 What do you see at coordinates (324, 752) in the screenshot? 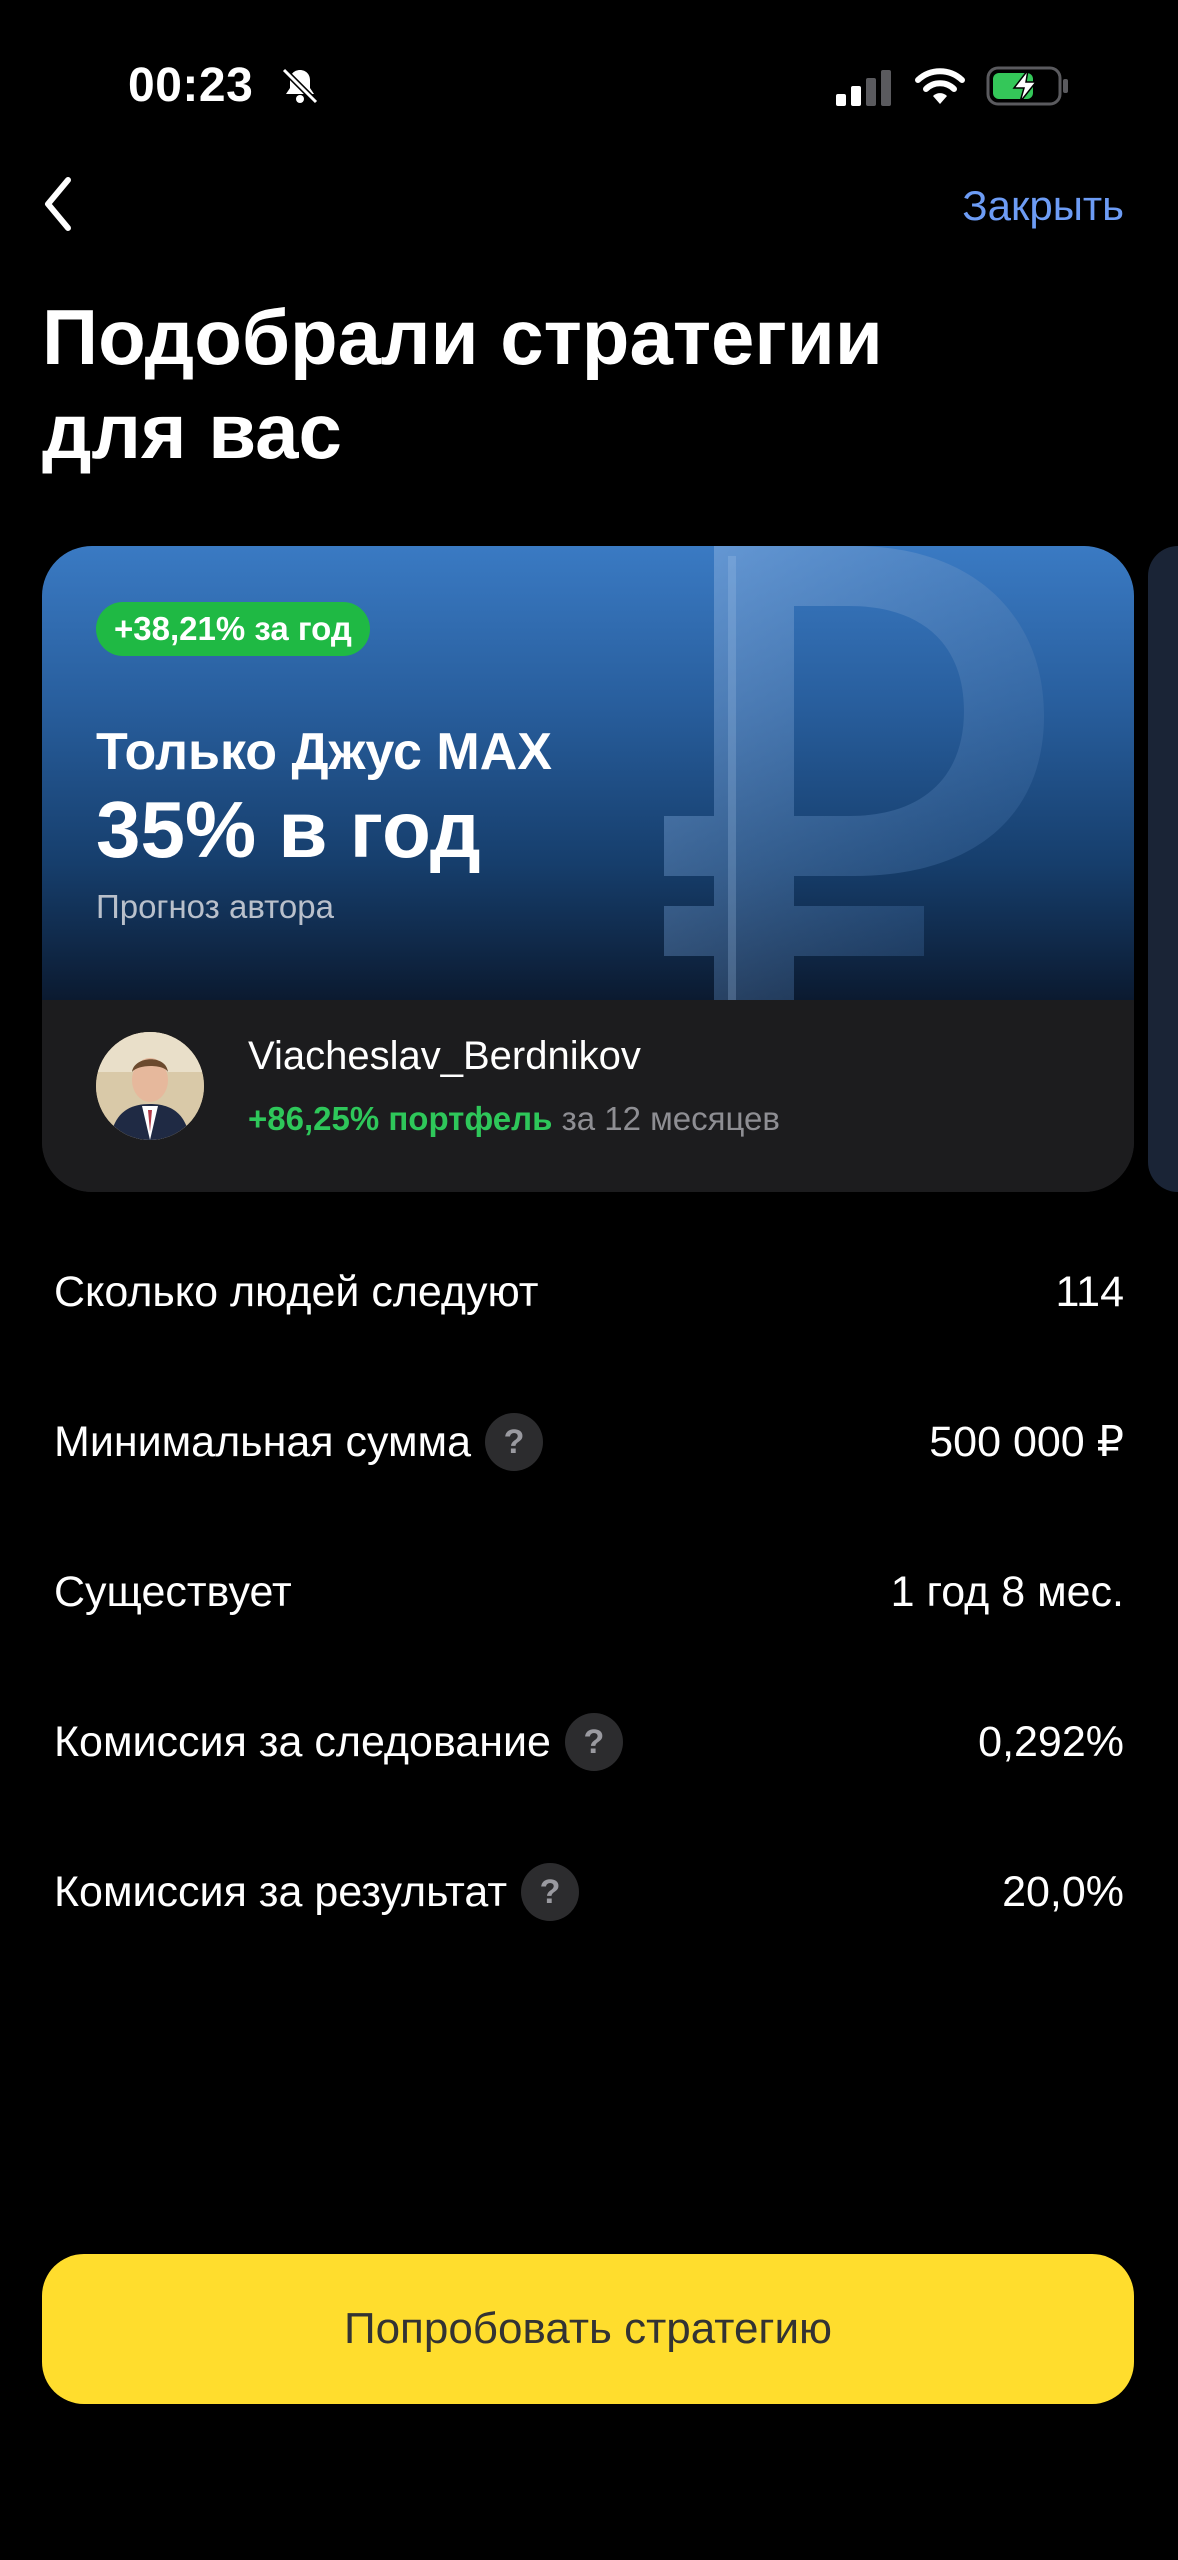
I see `strategy-name: Только Джус MAX` at bounding box center [324, 752].